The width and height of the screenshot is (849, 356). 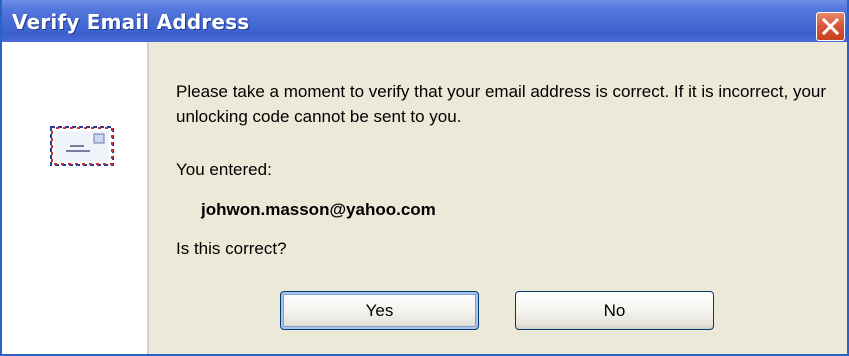 What do you see at coordinates (231, 248) in the screenshot?
I see `confirm-question: Is this correct?` at bounding box center [231, 248].